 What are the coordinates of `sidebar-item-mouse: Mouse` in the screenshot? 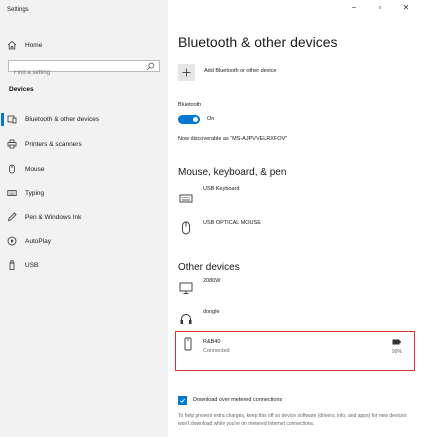 It's located at (25, 169).